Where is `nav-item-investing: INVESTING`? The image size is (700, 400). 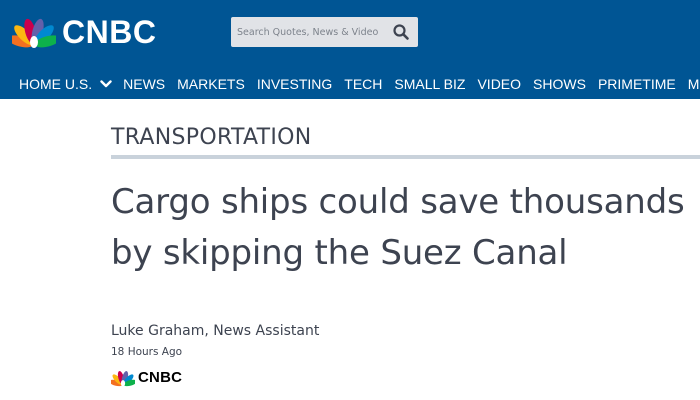 nav-item-investing: INVESTING is located at coordinates (294, 84).